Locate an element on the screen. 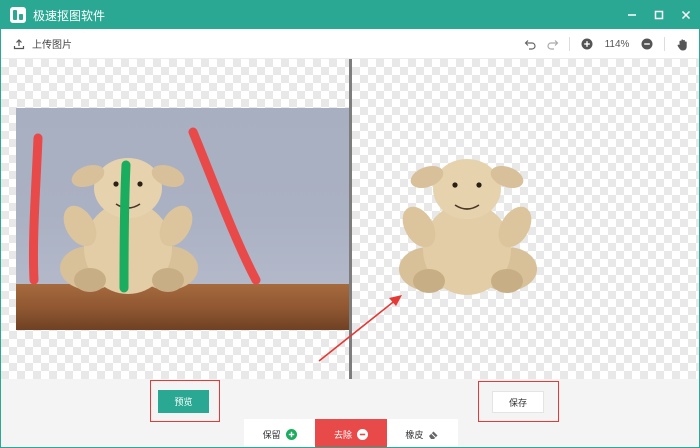 This screenshot has height=448, width=700. zoom-in-button is located at coordinates (587, 44).